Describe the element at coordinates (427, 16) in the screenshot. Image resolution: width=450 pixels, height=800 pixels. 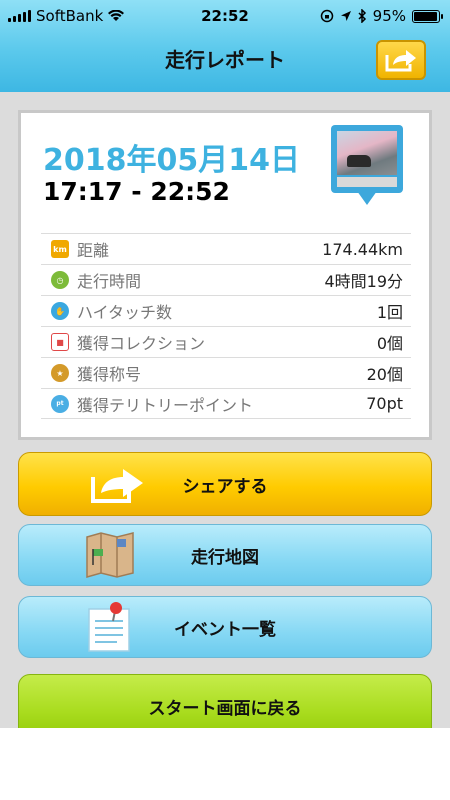
I see `battery-icon` at that location.